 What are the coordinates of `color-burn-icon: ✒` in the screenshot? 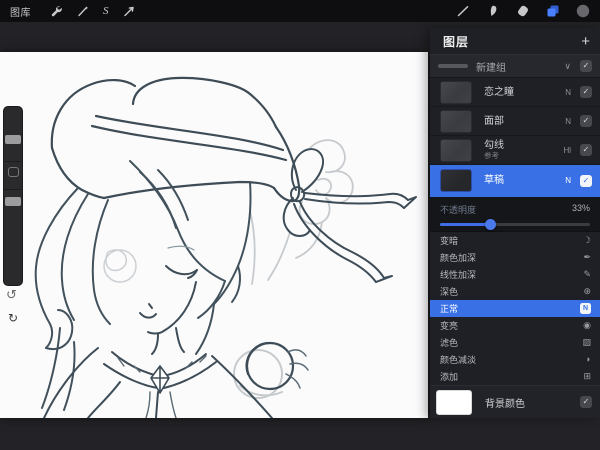 It's located at (587, 257).